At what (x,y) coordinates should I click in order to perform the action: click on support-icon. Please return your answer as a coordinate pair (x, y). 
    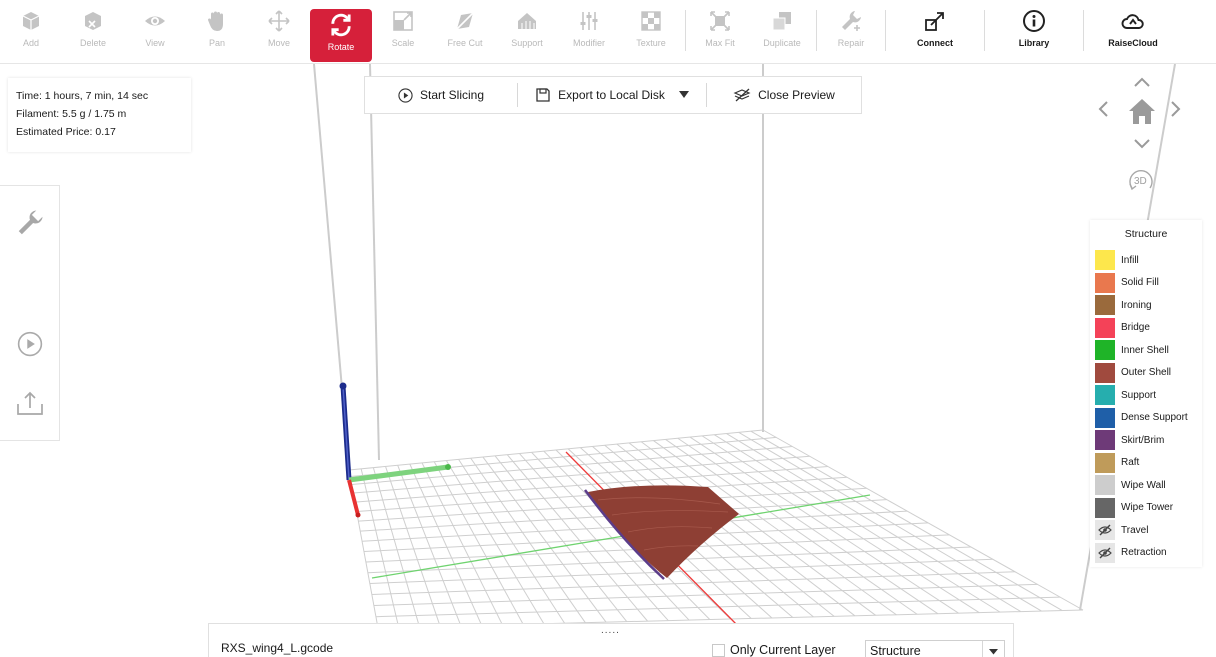
    Looking at the image, I should click on (527, 21).